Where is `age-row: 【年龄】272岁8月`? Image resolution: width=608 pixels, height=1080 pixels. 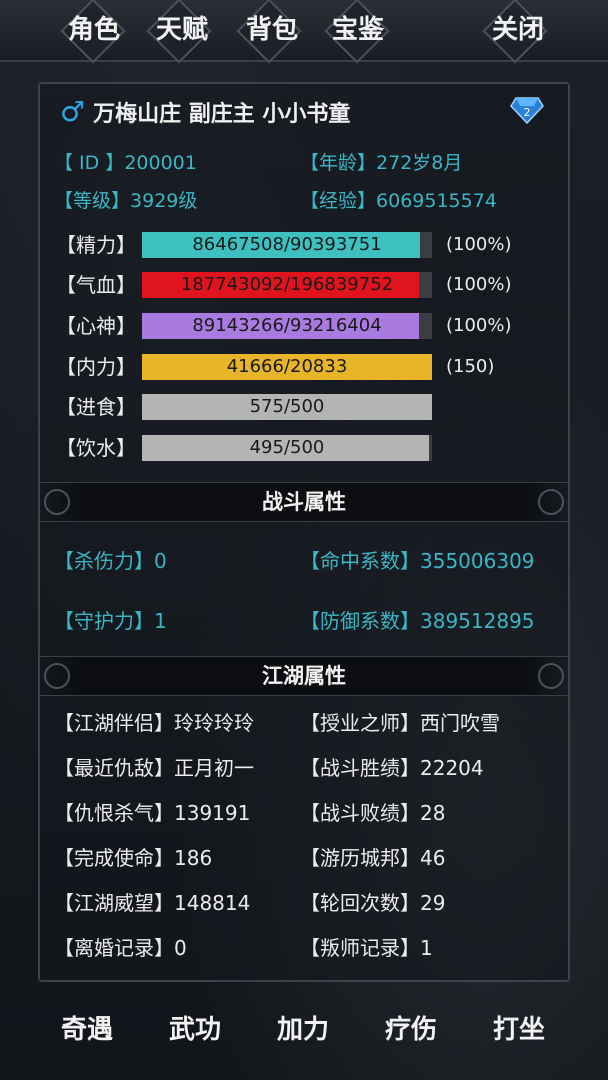
age-row: 【年龄】272岁8月 is located at coordinates (381, 163).